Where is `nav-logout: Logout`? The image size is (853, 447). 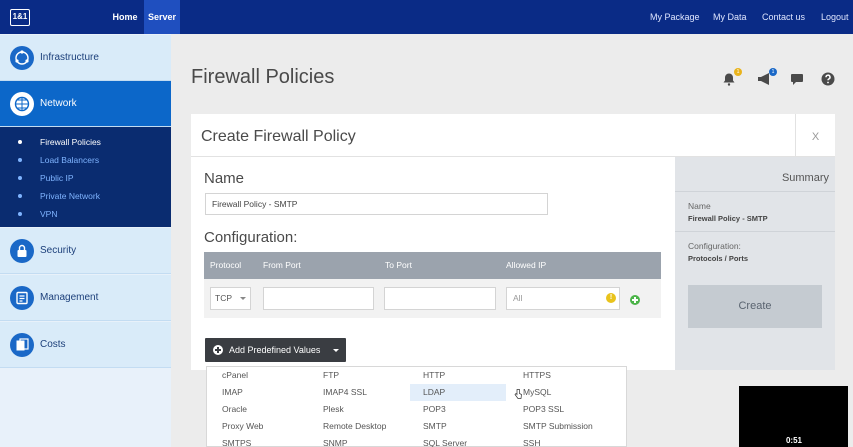
nav-logout: Logout is located at coordinates (835, 17).